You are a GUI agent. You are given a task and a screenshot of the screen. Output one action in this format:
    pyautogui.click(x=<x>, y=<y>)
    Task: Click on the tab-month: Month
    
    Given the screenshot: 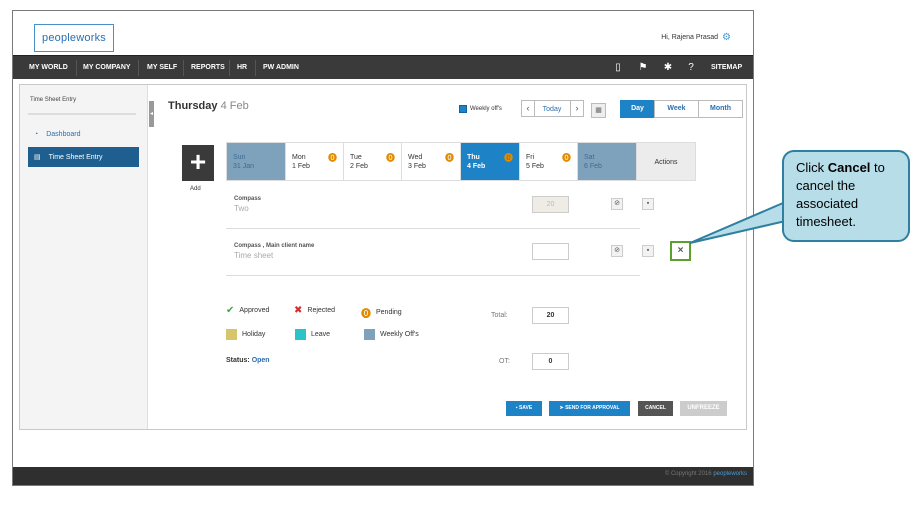 What is the action you would take?
    pyautogui.click(x=720, y=109)
    